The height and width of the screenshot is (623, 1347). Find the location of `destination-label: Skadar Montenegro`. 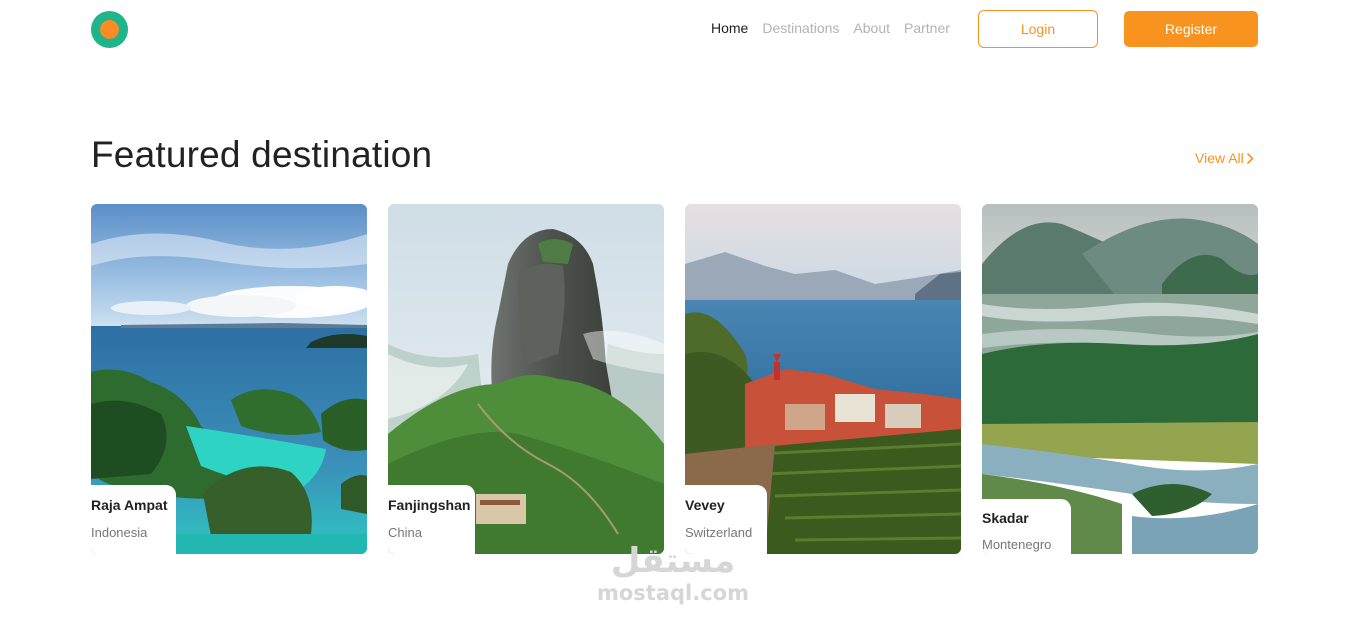

destination-label: Skadar Montenegro is located at coordinates (1026, 526).